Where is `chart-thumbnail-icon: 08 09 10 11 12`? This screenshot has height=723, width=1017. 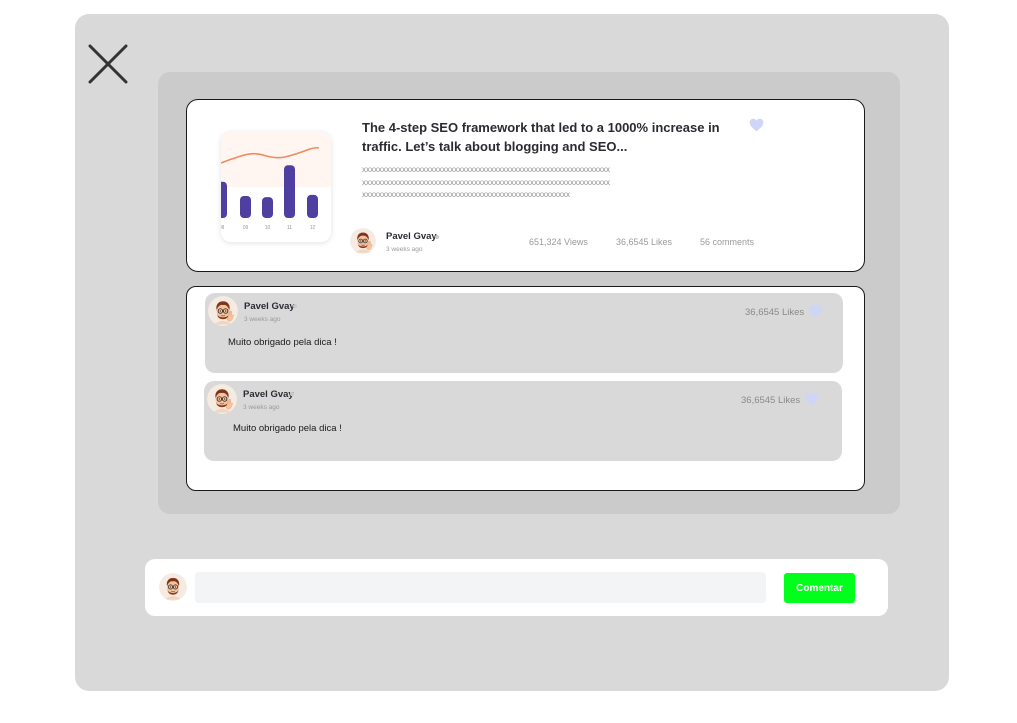 chart-thumbnail-icon: 08 09 10 11 12 is located at coordinates (276, 181).